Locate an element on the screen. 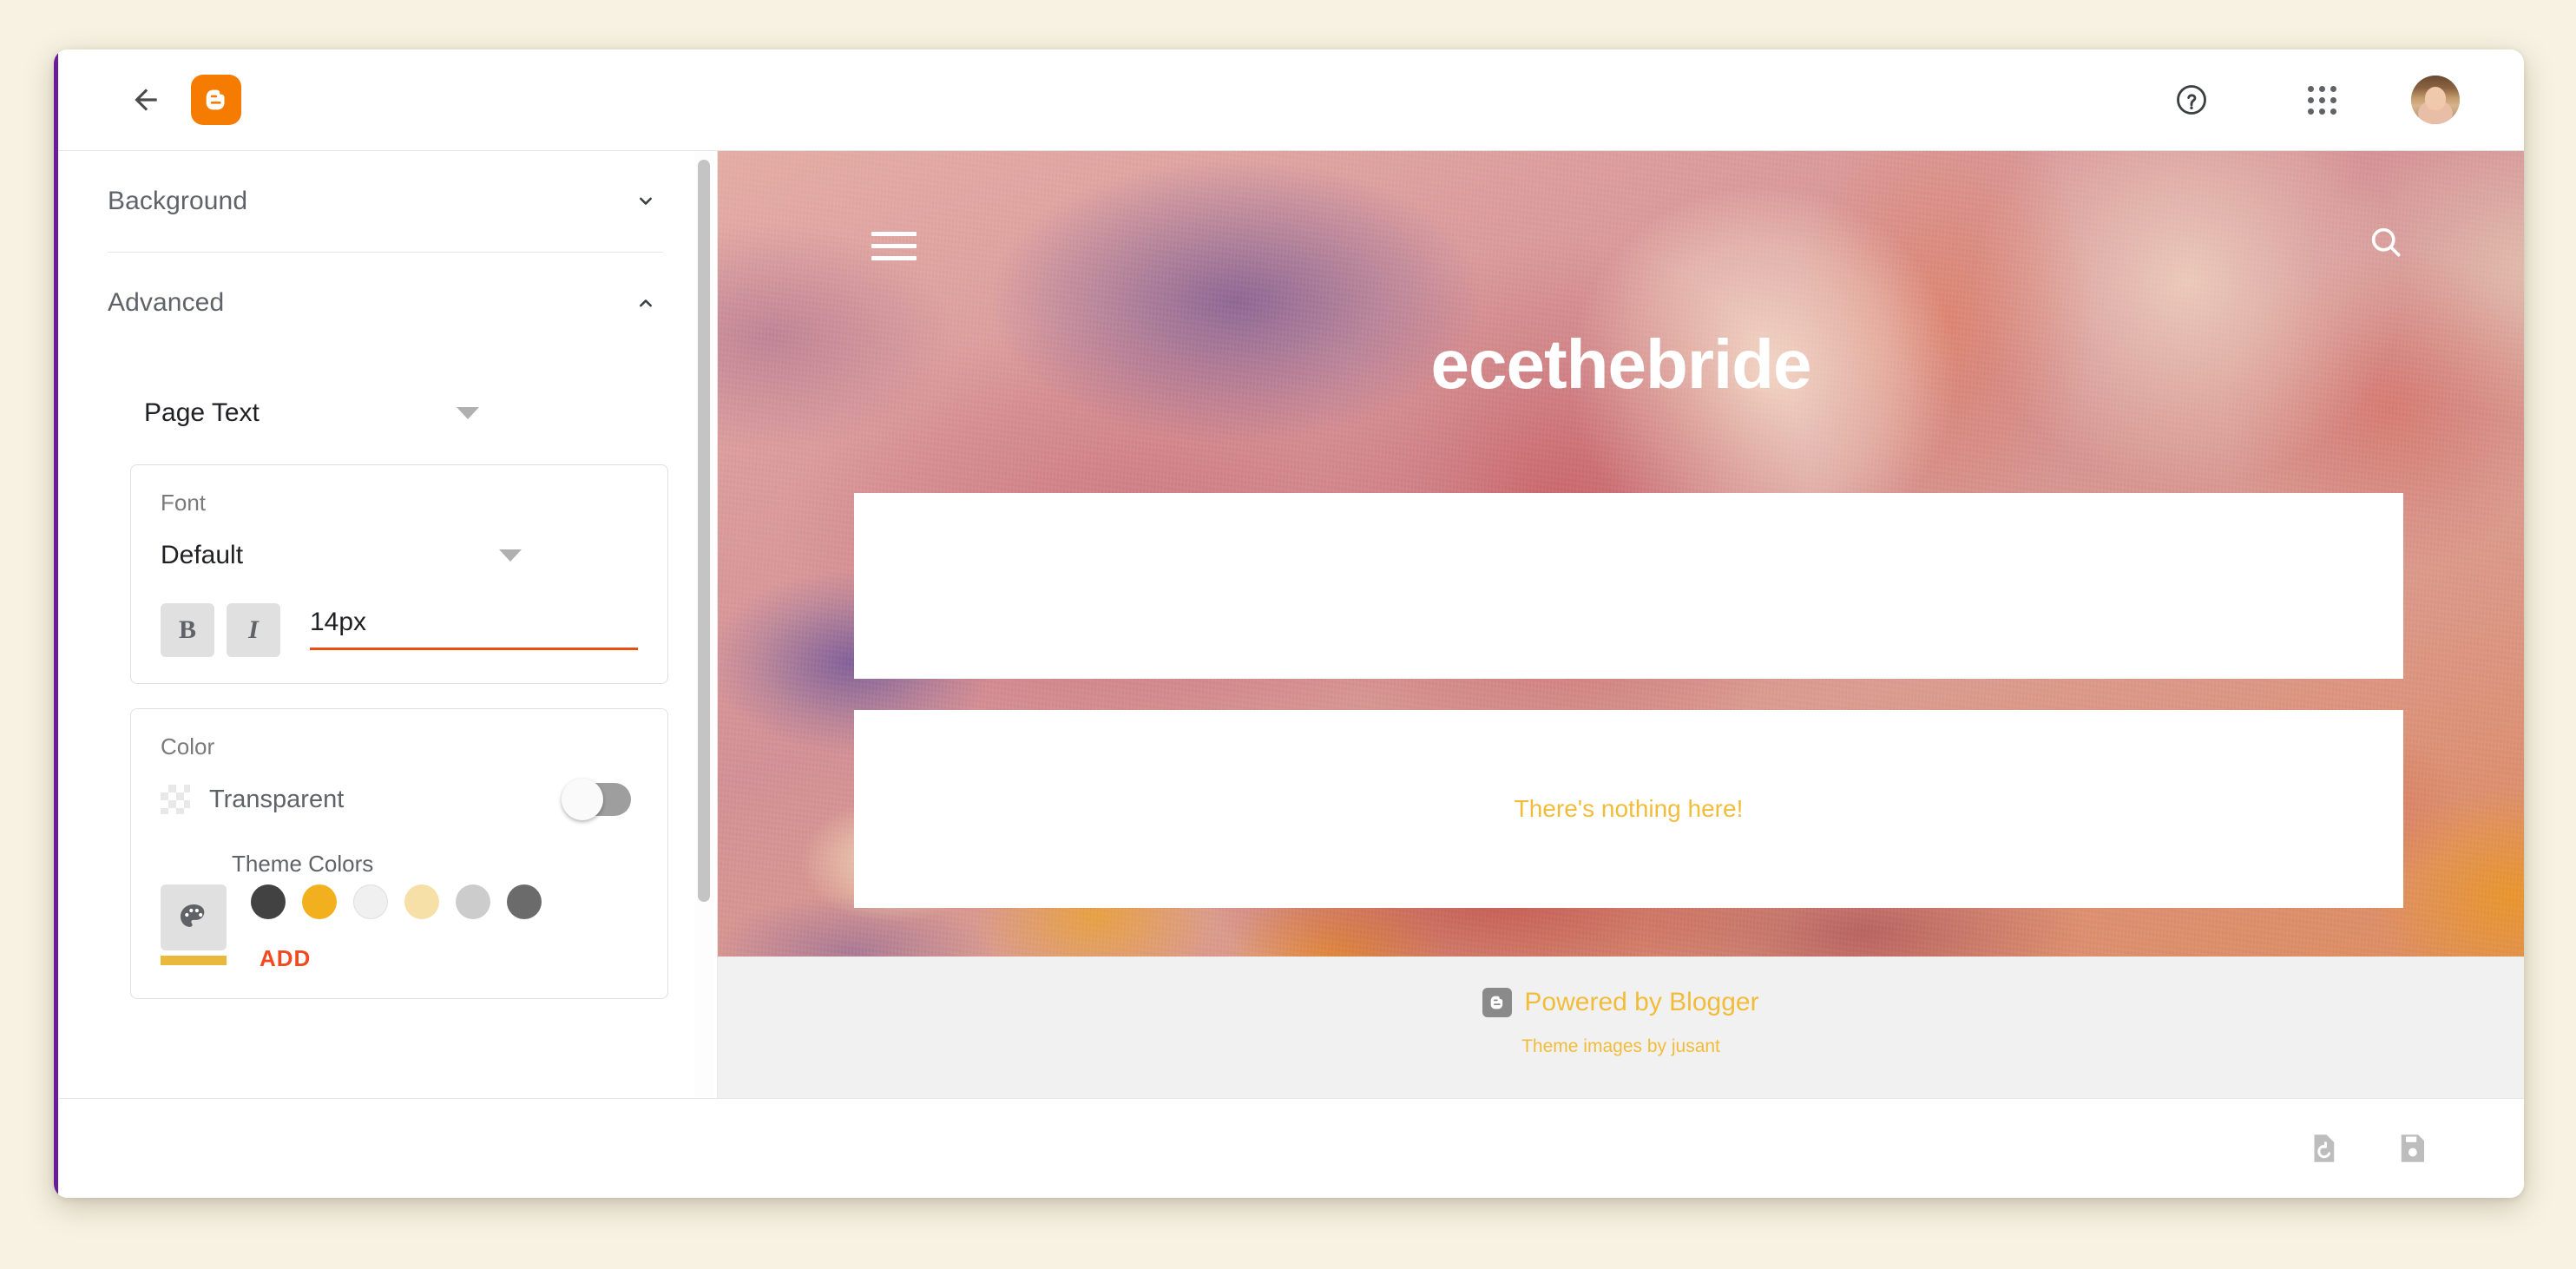  chevron-up-icon is located at coordinates (645, 303).